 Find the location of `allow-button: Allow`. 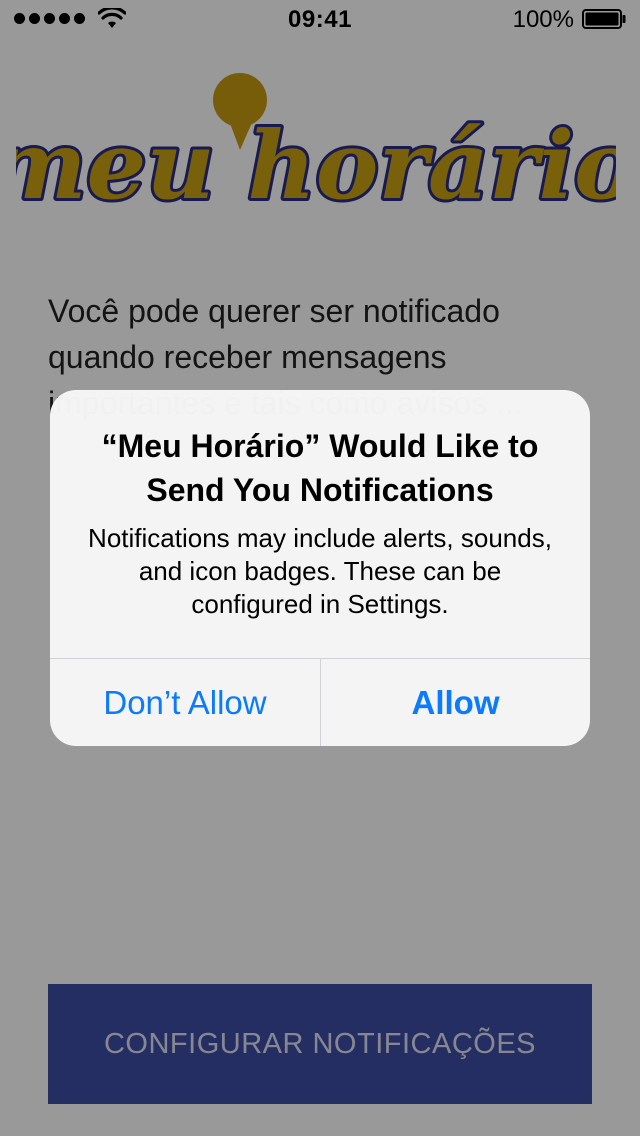

allow-button: Allow is located at coordinates (455, 702).